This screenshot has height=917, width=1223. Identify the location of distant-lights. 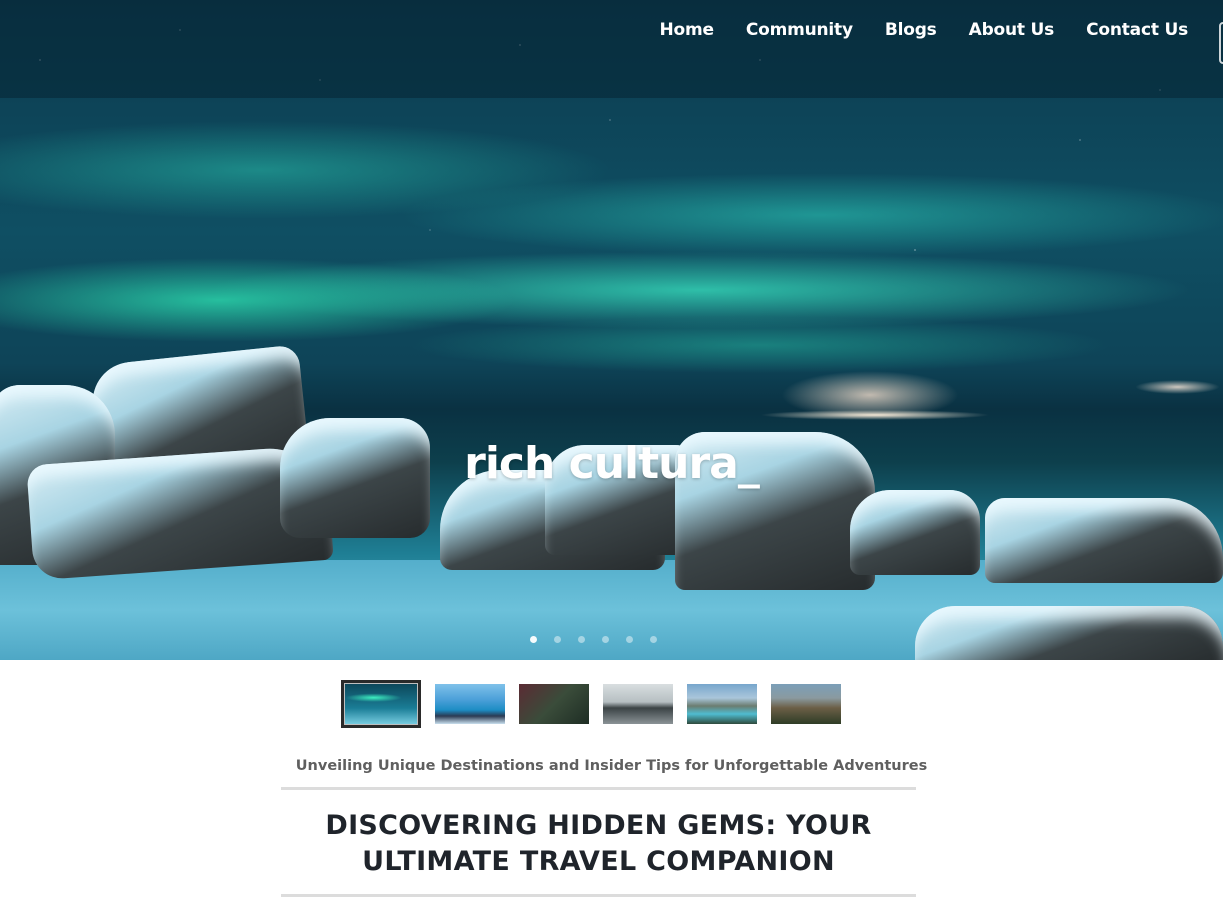
(1177, 387).